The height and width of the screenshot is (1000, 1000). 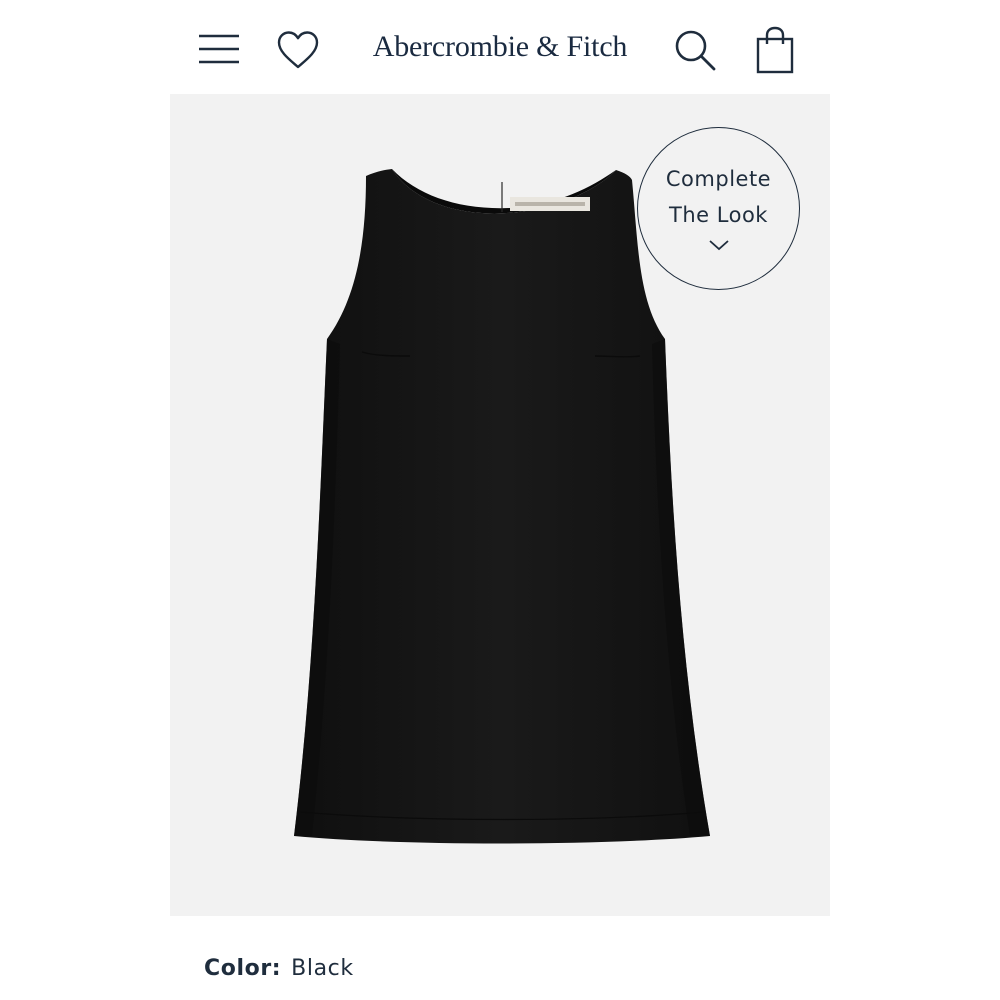 I want to click on search-button, so click(x=695, y=50).